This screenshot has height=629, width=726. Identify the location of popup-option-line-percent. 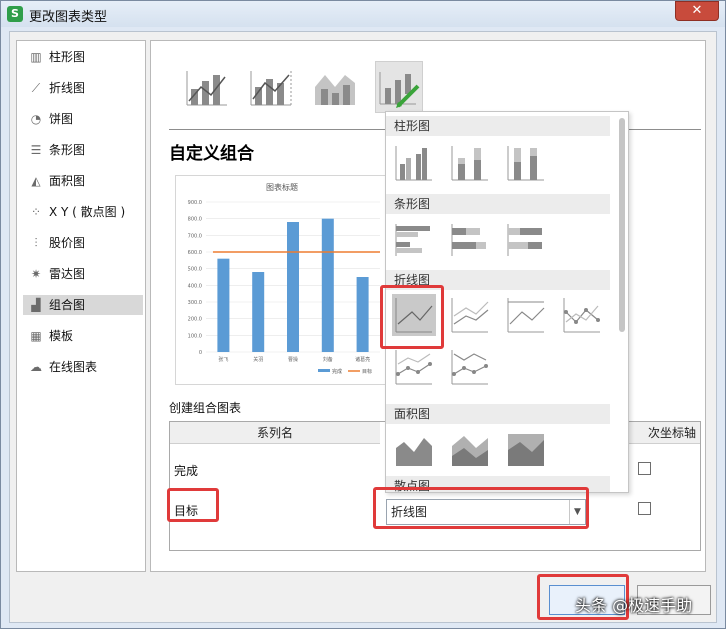
(526, 315).